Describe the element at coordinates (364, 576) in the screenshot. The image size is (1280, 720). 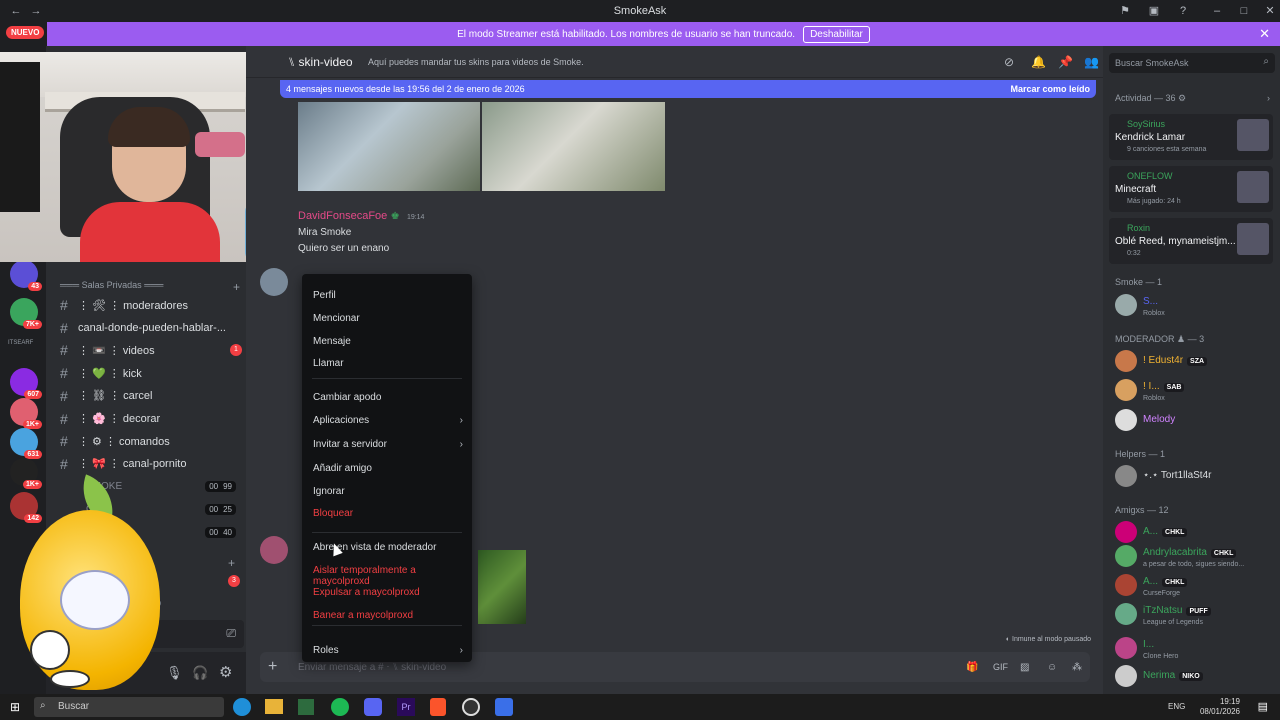
I see `menu-item-label: Aislar temporalmente a maycolproxd` at that location.